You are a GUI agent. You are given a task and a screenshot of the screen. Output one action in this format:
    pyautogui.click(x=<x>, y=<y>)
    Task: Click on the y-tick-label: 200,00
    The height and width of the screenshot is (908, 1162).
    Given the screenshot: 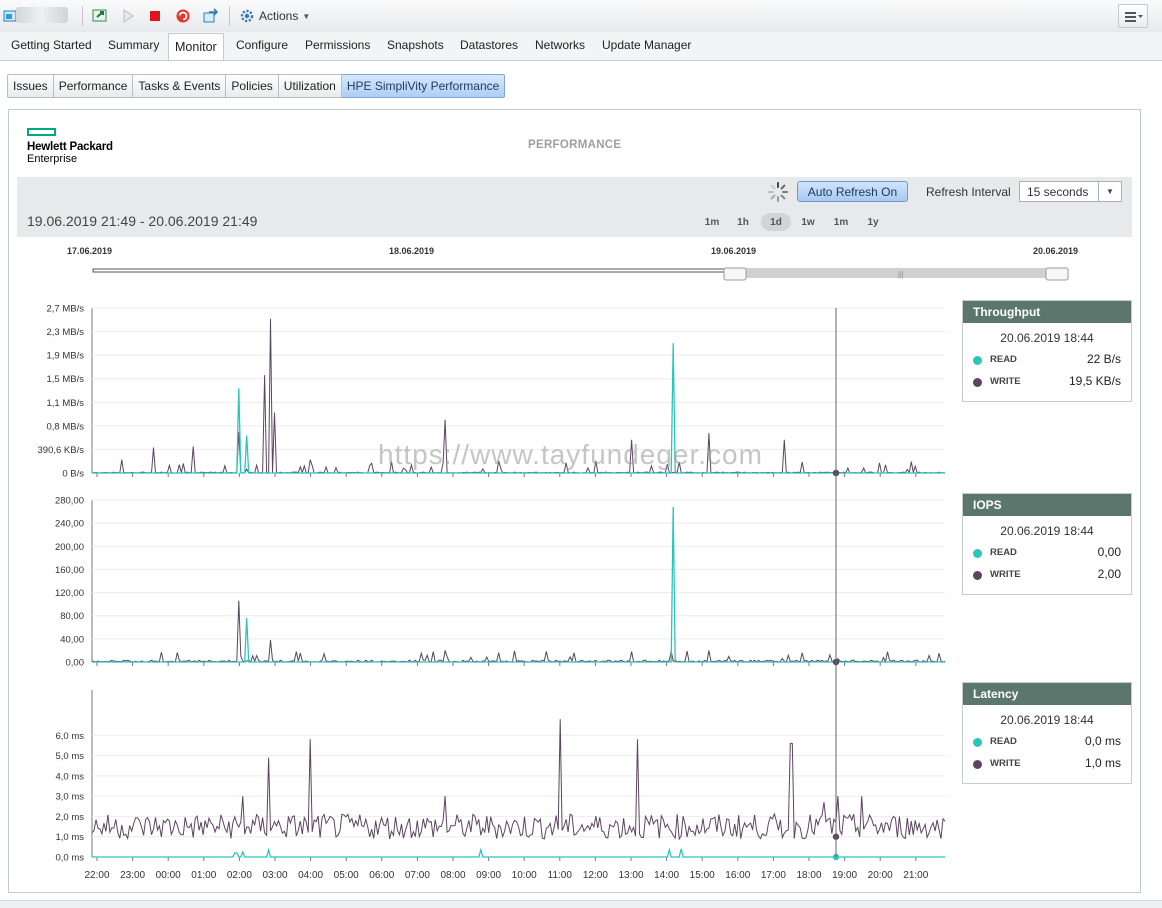 What is the action you would take?
    pyautogui.click(x=69, y=547)
    